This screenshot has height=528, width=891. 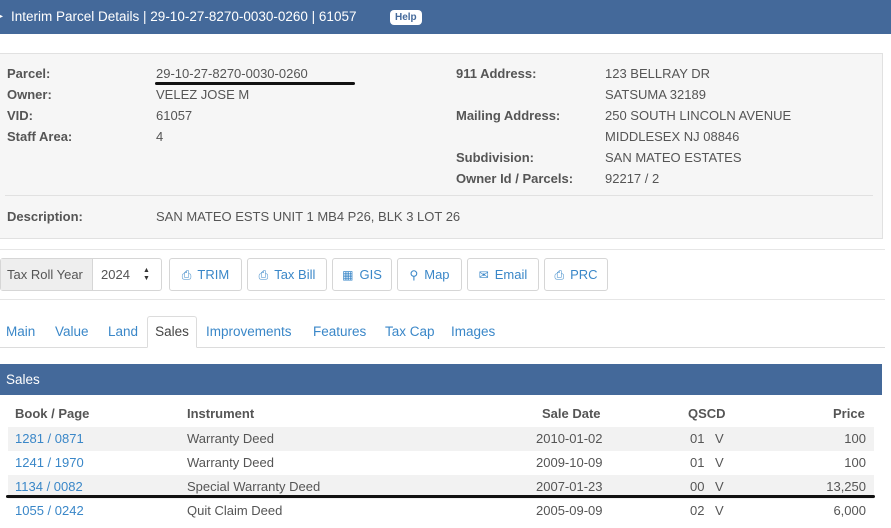 I want to click on column-header-price: Price, so click(x=849, y=413).